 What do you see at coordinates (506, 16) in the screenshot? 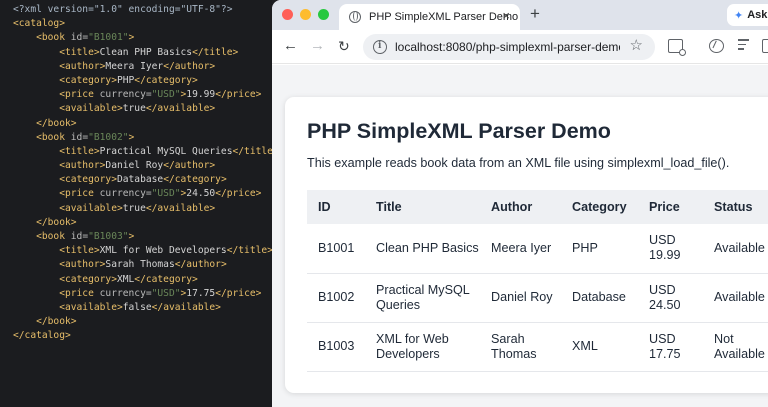
I see `tab-close-icon: ×` at bounding box center [506, 16].